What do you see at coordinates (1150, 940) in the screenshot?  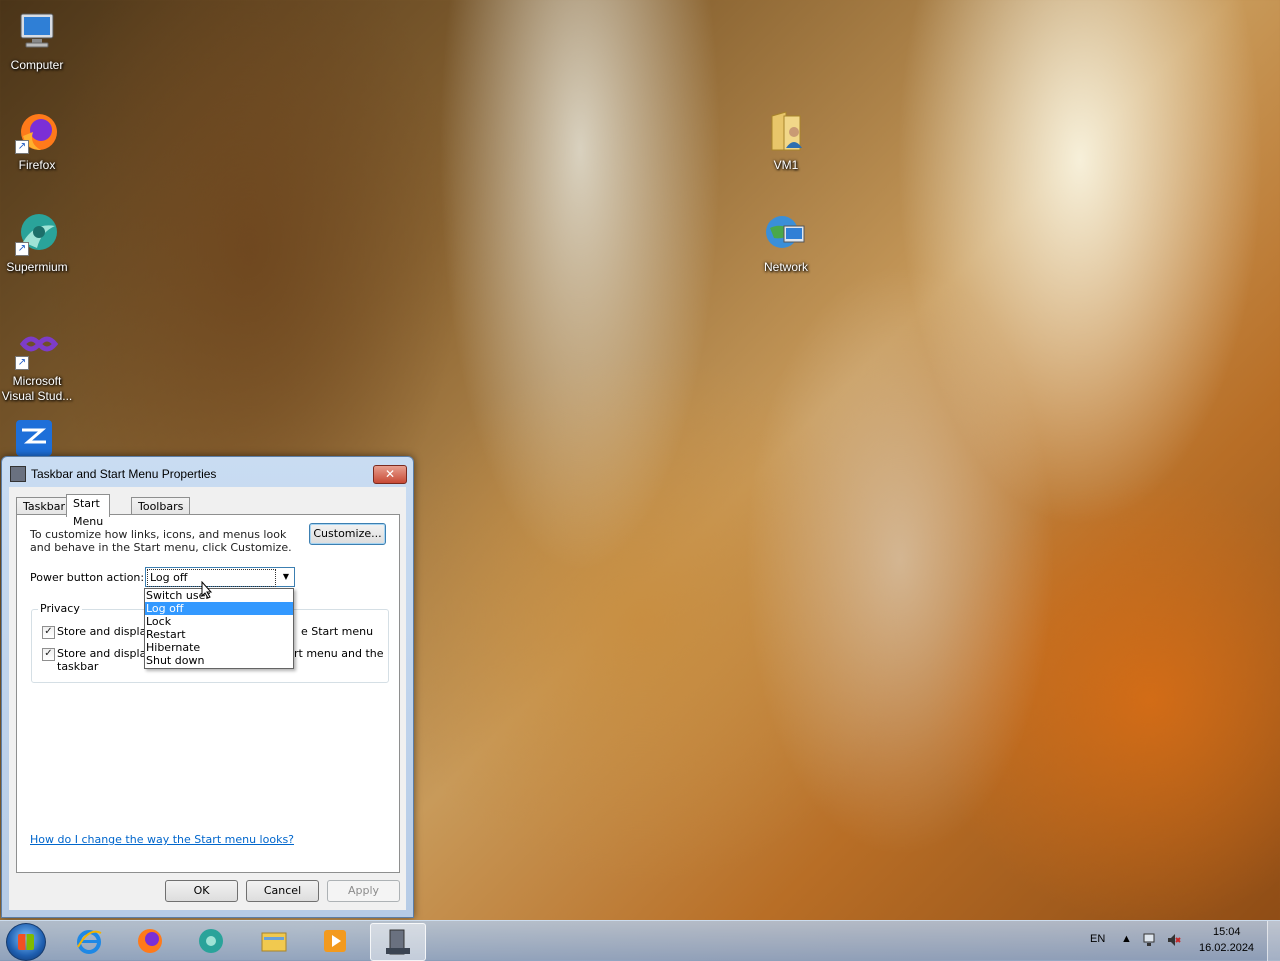 I see `network-tray-icon` at bounding box center [1150, 940].